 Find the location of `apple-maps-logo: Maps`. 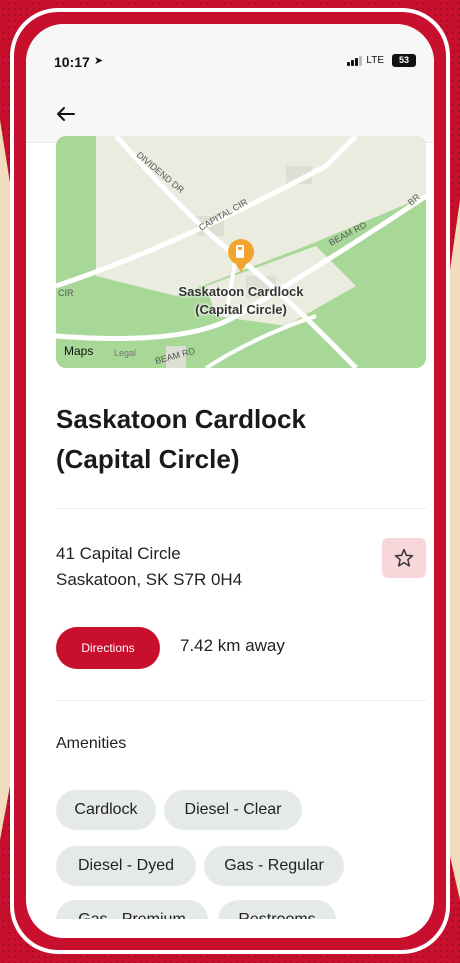

apple-maps-logo: Maps is located at coordinates (78, 351).